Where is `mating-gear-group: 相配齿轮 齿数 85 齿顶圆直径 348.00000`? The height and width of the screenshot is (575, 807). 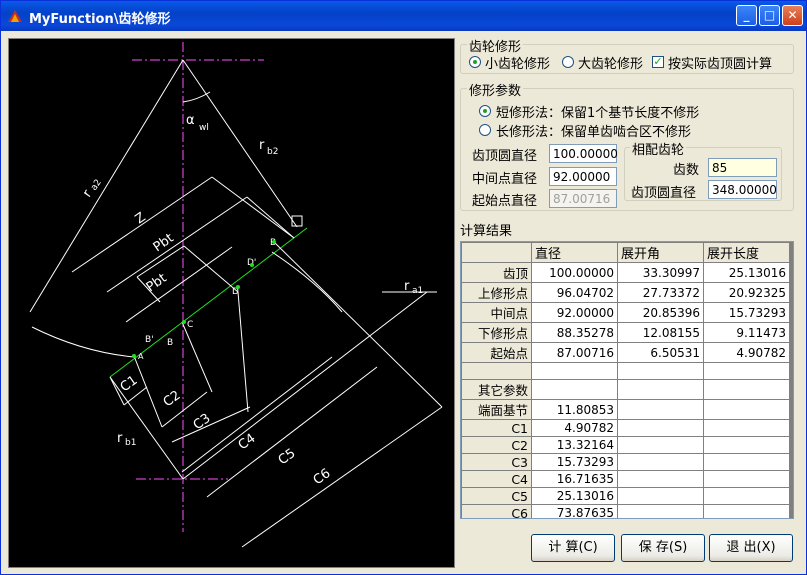
mating-gear-group: 相配齿轮 齿数 85 齿顶圆直径 348.00000 is located at coordinates (703, 170).